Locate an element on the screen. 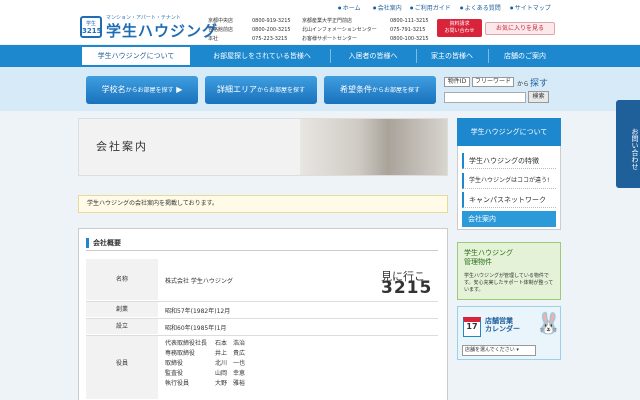 This screenshot has width=640, height=400. search-input is located at coordinates (485, 97).